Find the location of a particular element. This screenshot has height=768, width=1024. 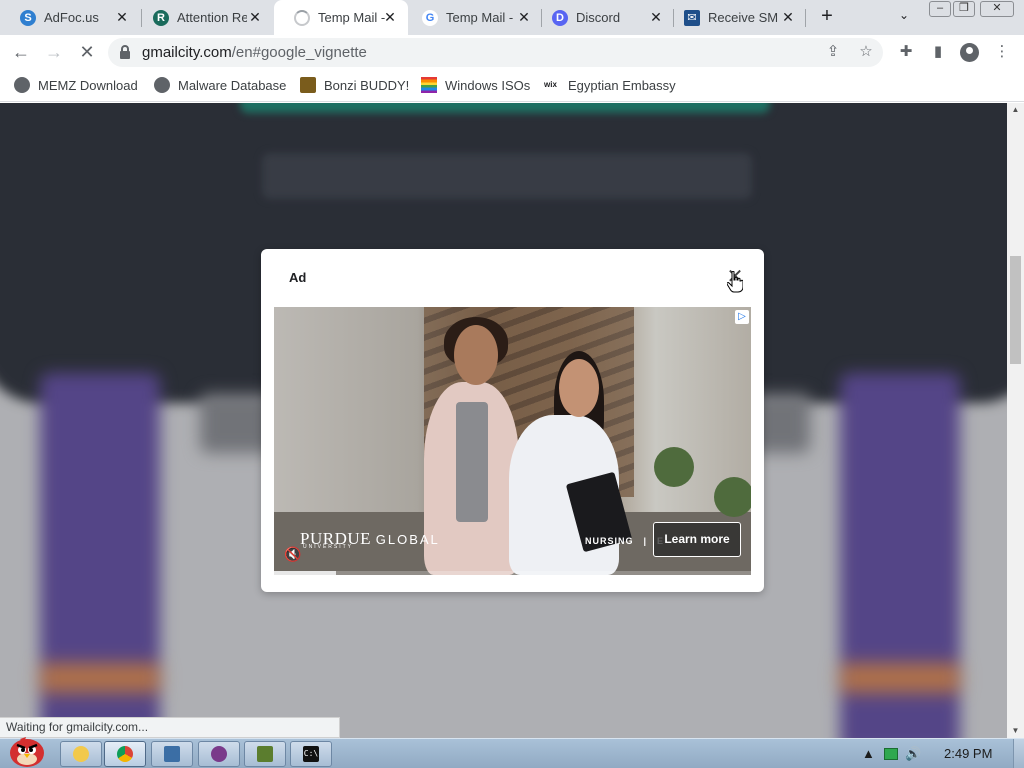

bookmark-label: Bonzi BUDDY! is located at coordinates (367, 85).